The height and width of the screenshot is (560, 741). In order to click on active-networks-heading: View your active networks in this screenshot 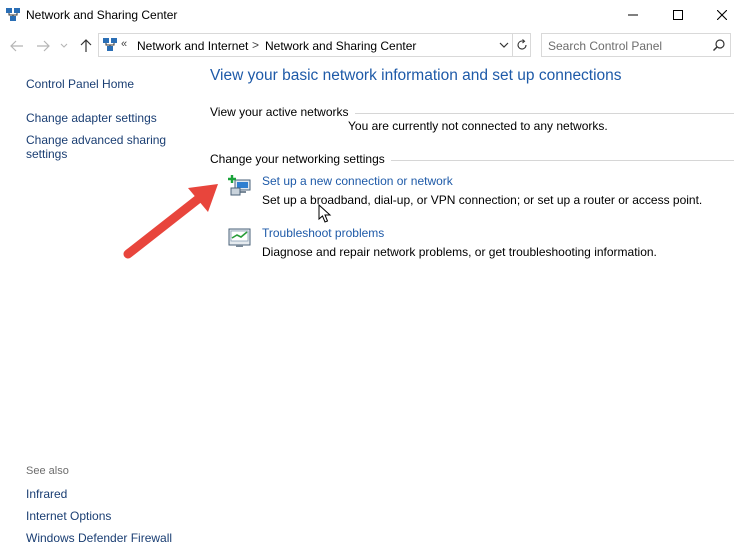, I will do `click(282, 112)`.